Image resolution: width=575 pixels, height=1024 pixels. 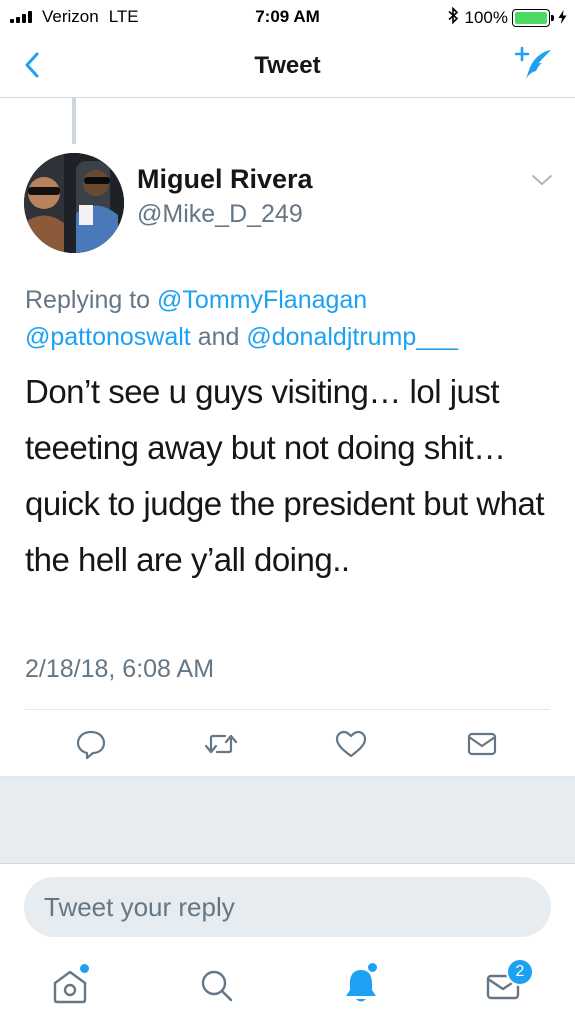 What do you see at coordinates (220, 214) in the screenshot?
I see `user-handle: @Mike_D_249` at bounding box center [220, 214].